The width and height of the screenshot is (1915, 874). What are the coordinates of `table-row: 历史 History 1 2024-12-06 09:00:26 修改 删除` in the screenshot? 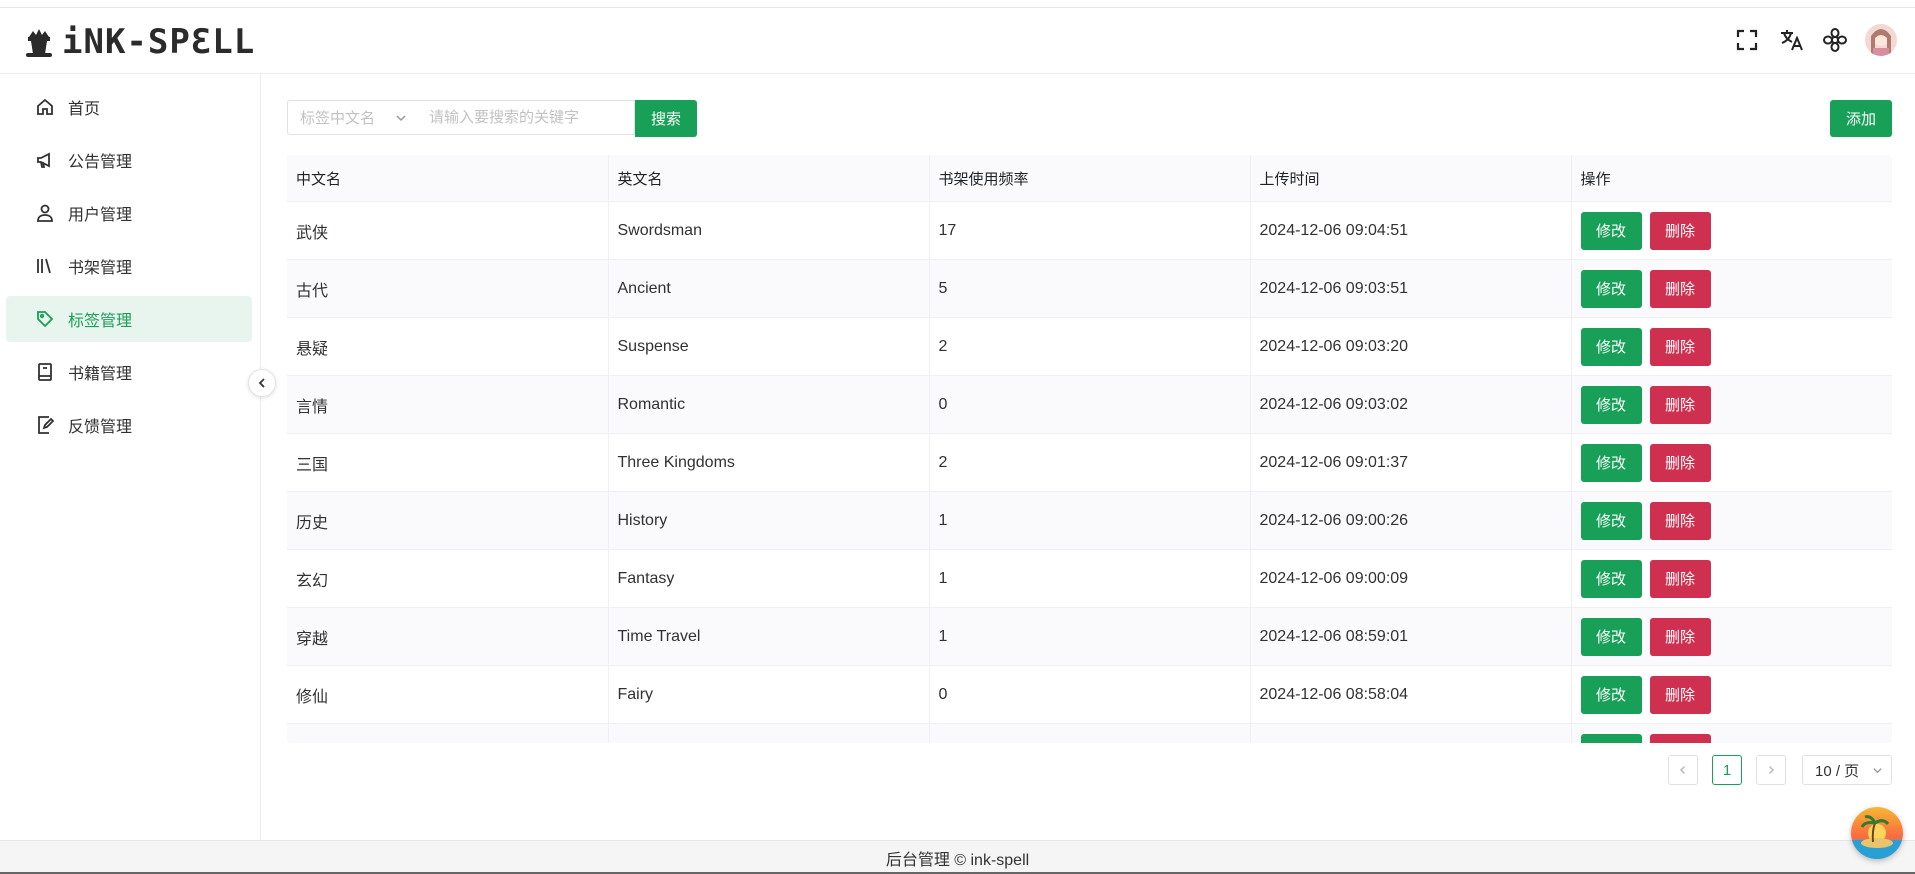 It's located at (1089, 520).